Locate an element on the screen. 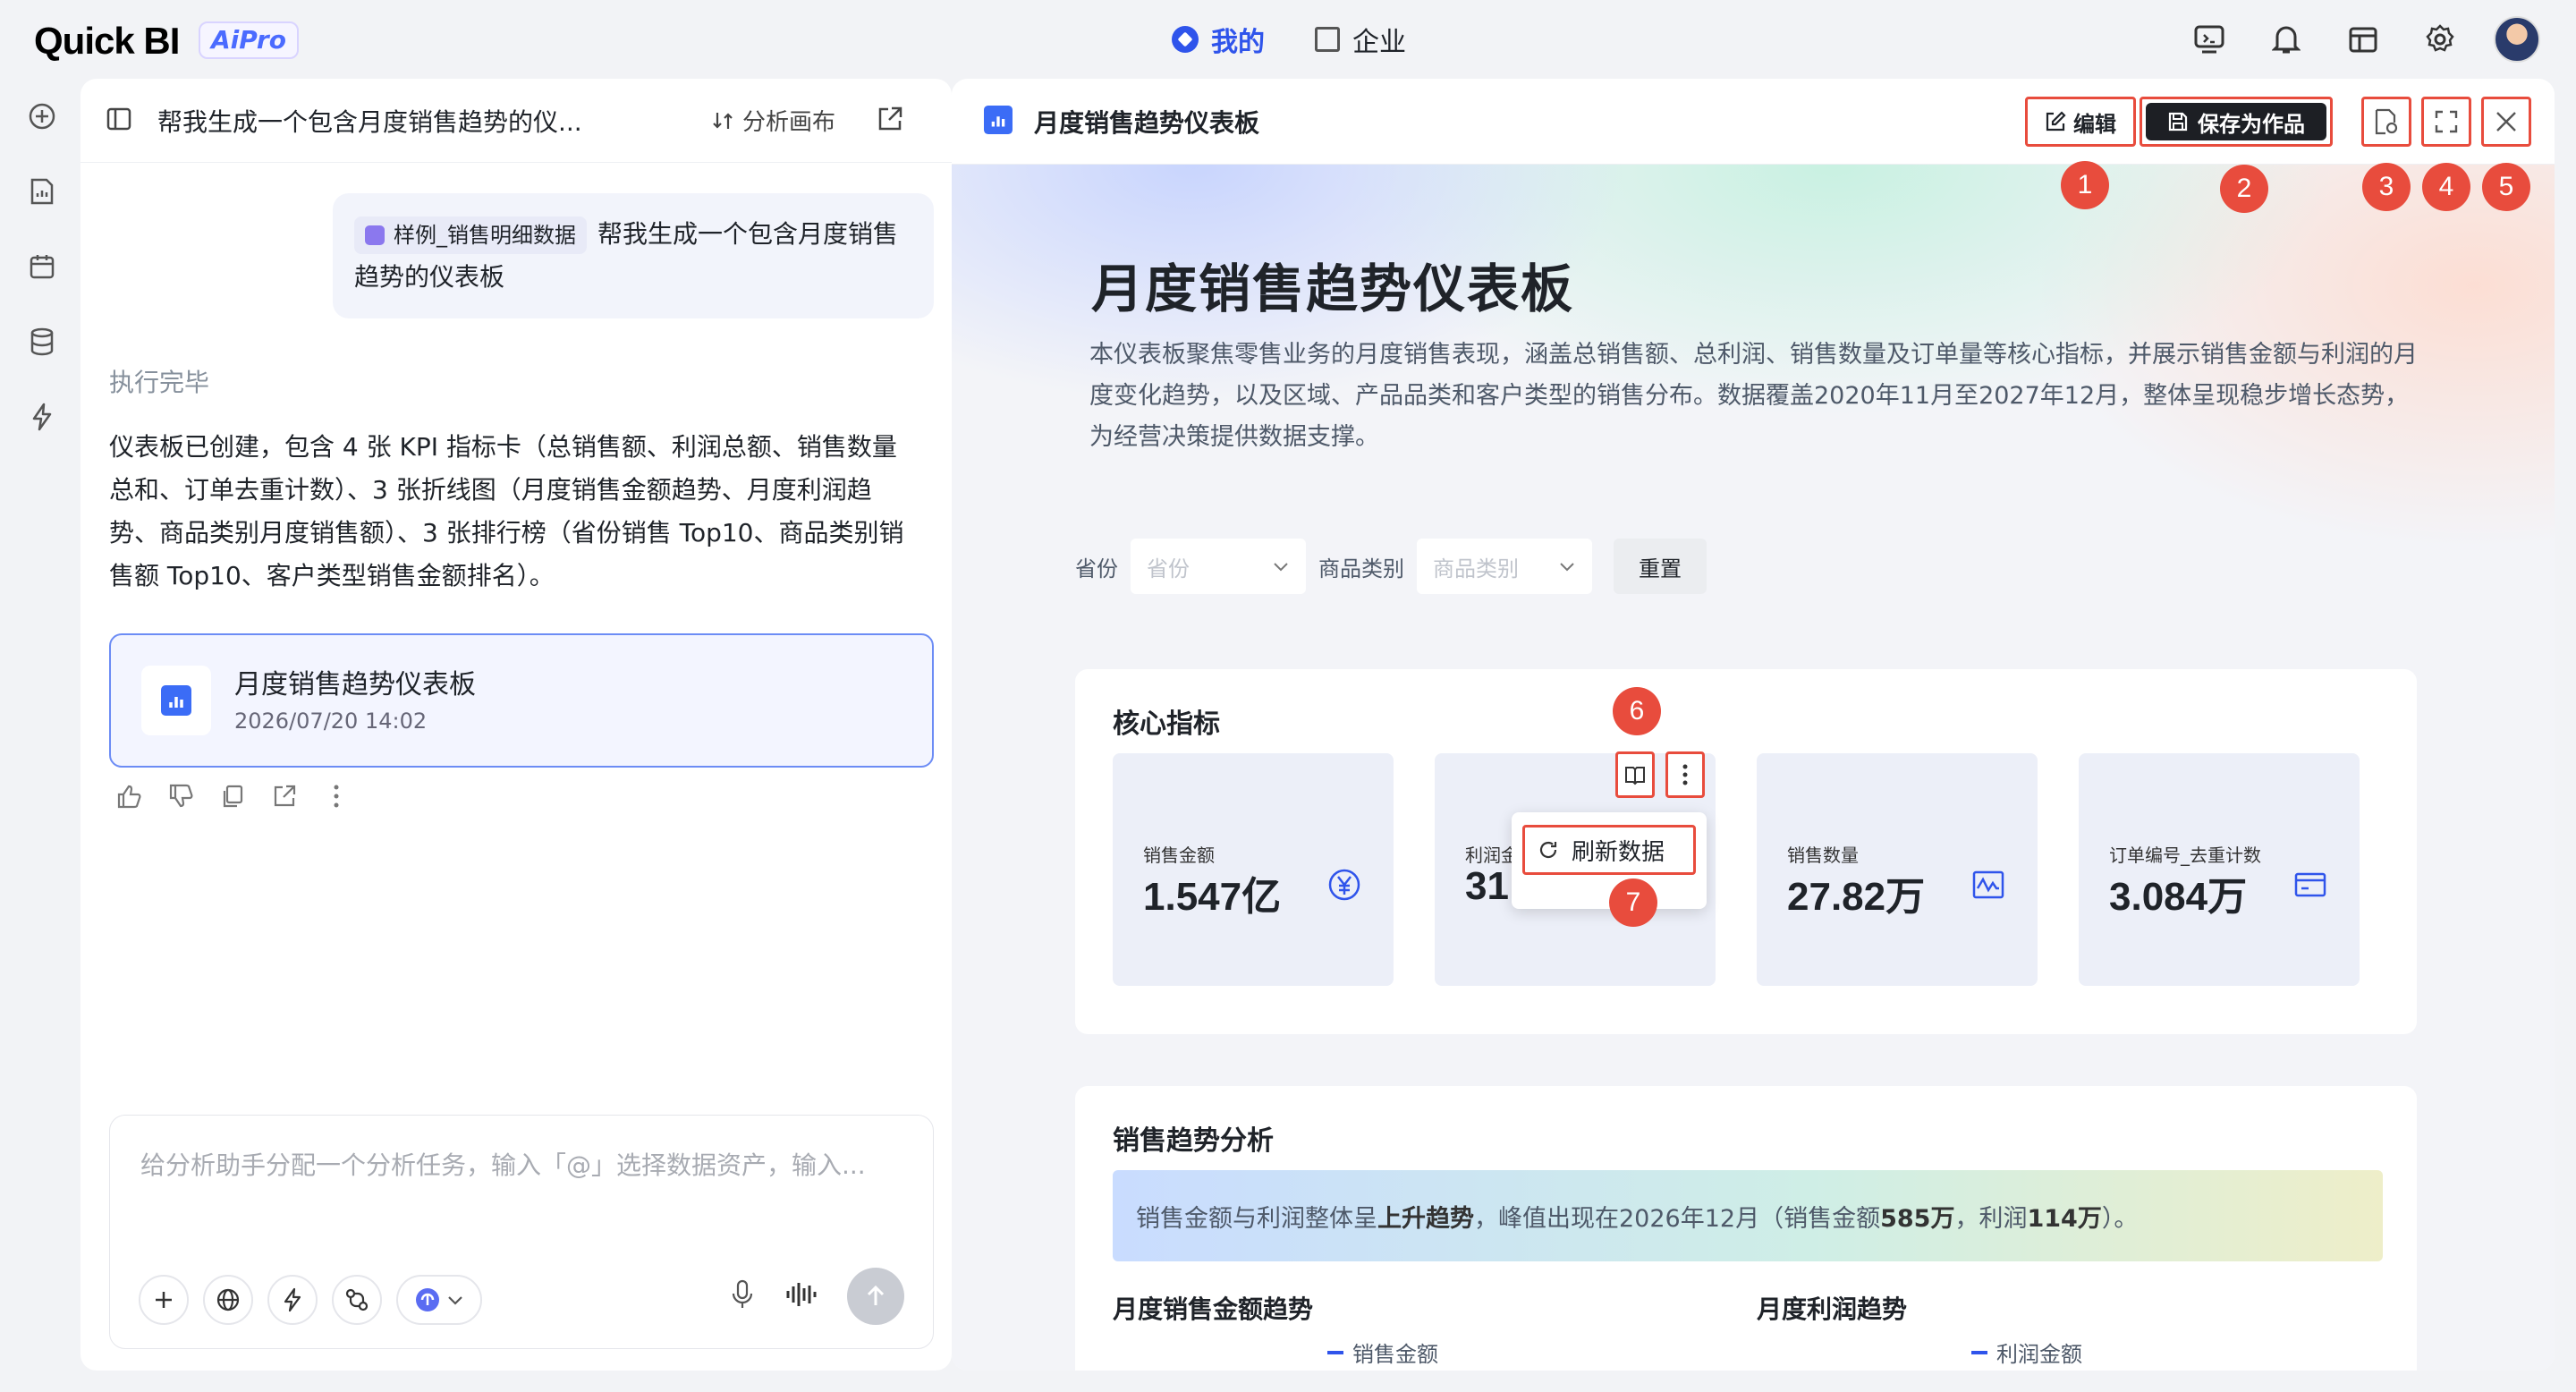 The image size is (2576, 1392). left-rail is located at coordinates (42, 266).